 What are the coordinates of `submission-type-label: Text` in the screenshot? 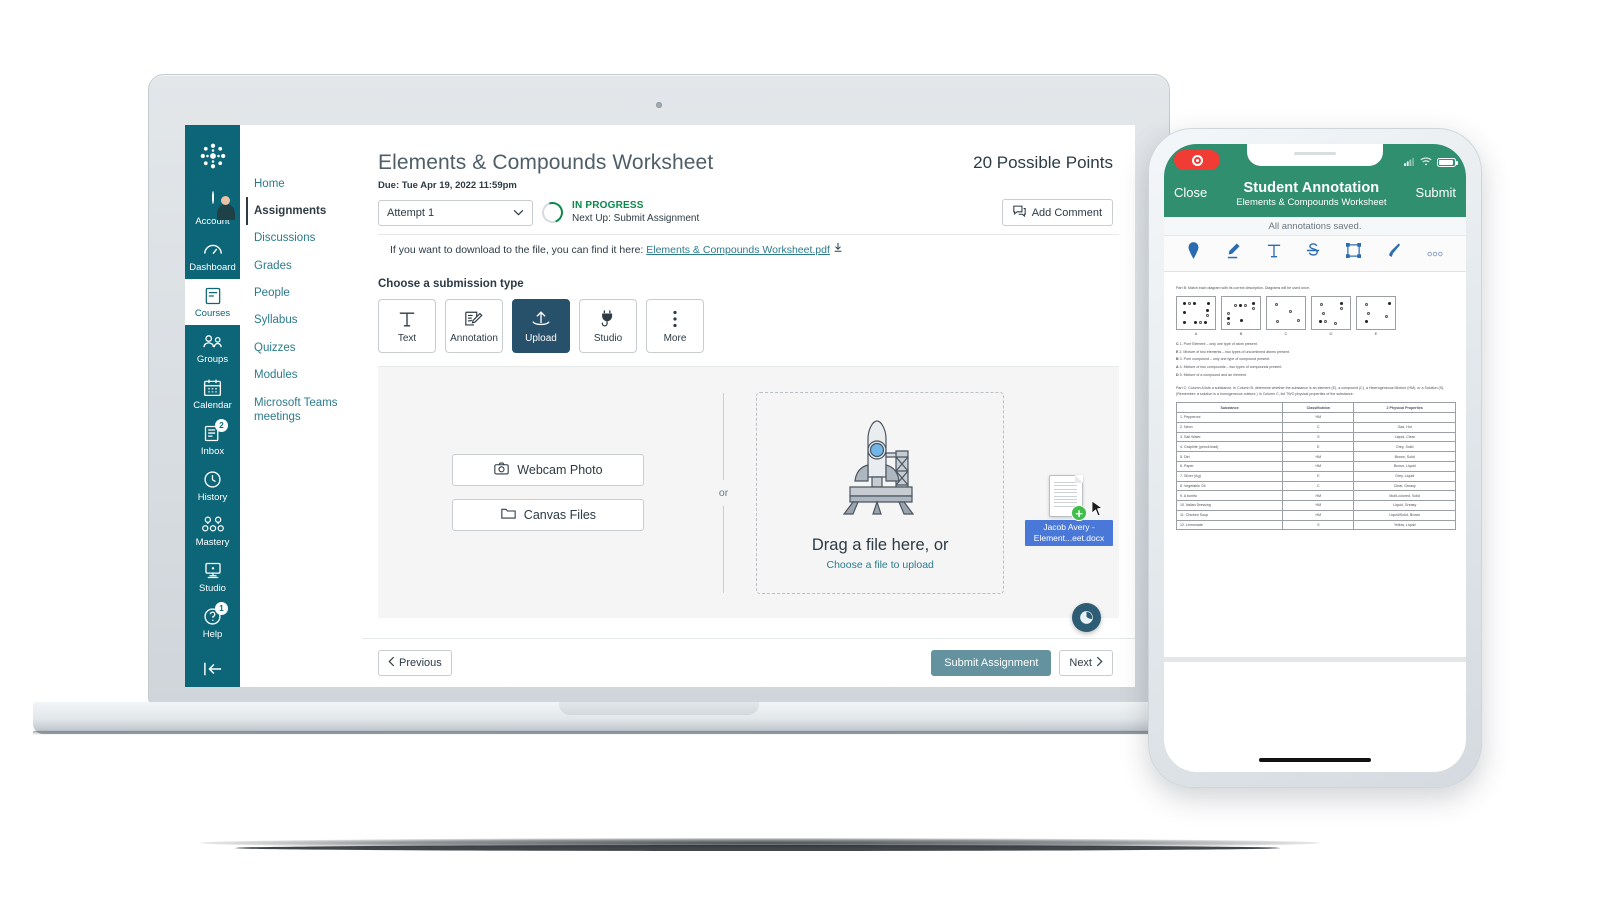 It's located at (407, 338).